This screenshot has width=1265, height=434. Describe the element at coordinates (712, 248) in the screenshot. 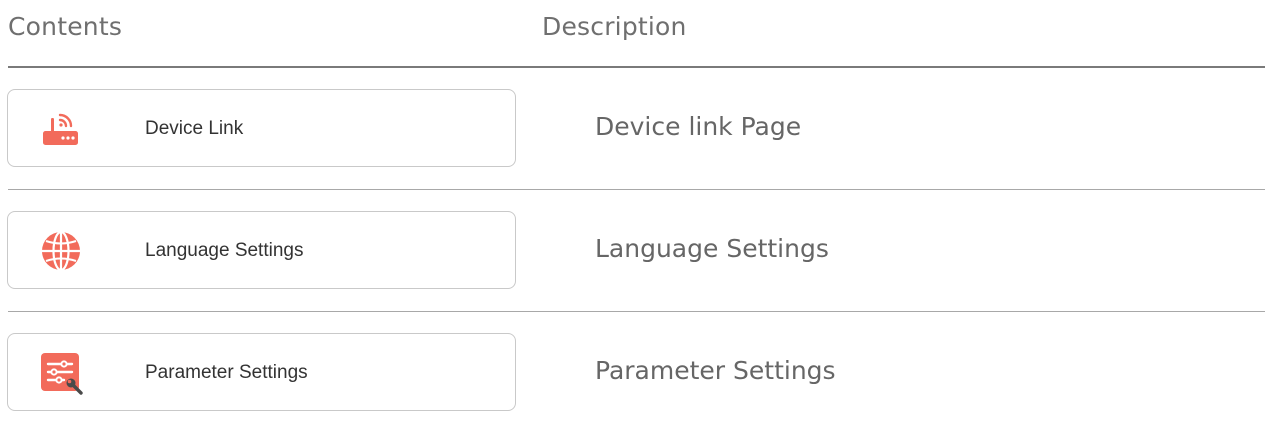

I see `language-settings-description: Language Settings` at that location.